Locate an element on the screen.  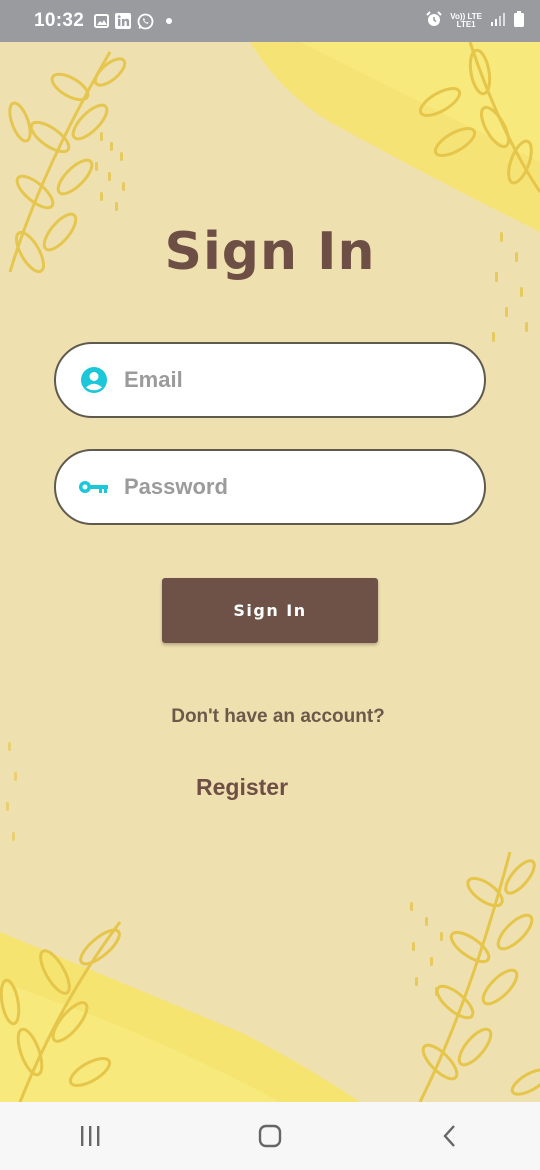
navigation-bar is located at coordinates (270, 1136).